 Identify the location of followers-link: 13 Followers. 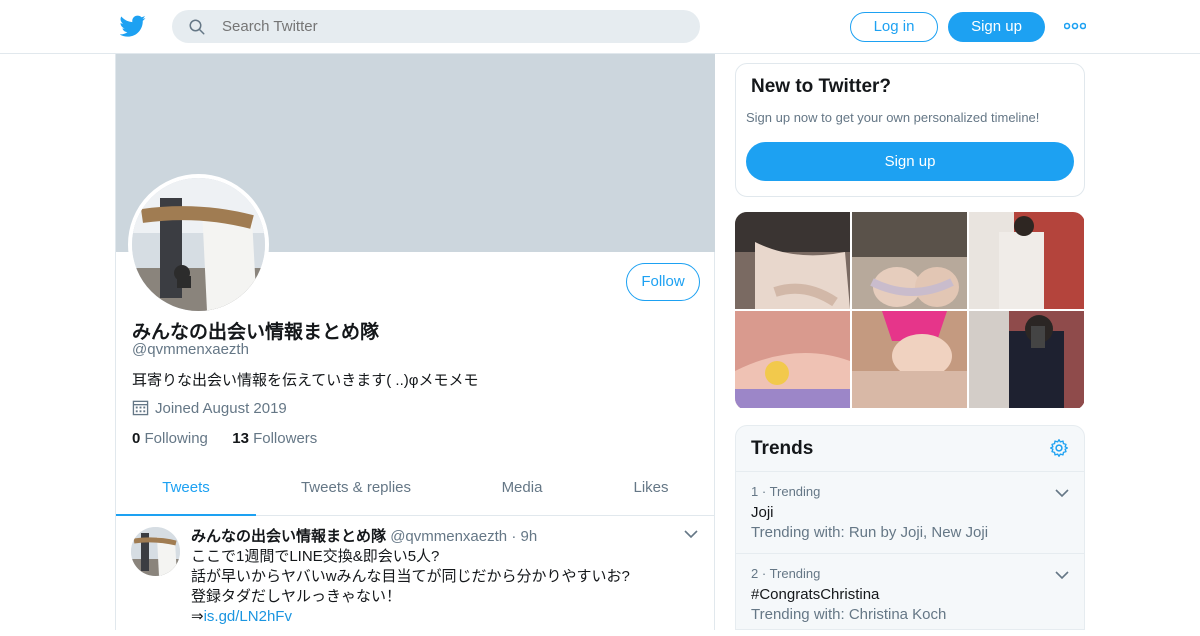
(274, 438).